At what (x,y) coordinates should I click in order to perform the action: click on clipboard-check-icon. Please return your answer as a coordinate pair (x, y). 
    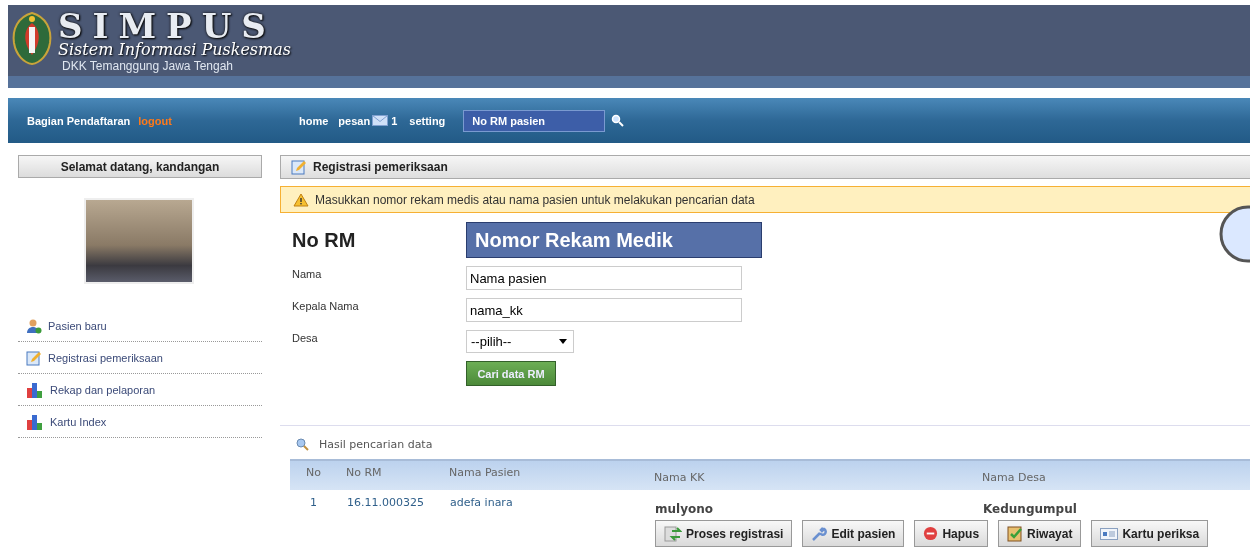
    Looking at the image, I should click on (1015, 533).